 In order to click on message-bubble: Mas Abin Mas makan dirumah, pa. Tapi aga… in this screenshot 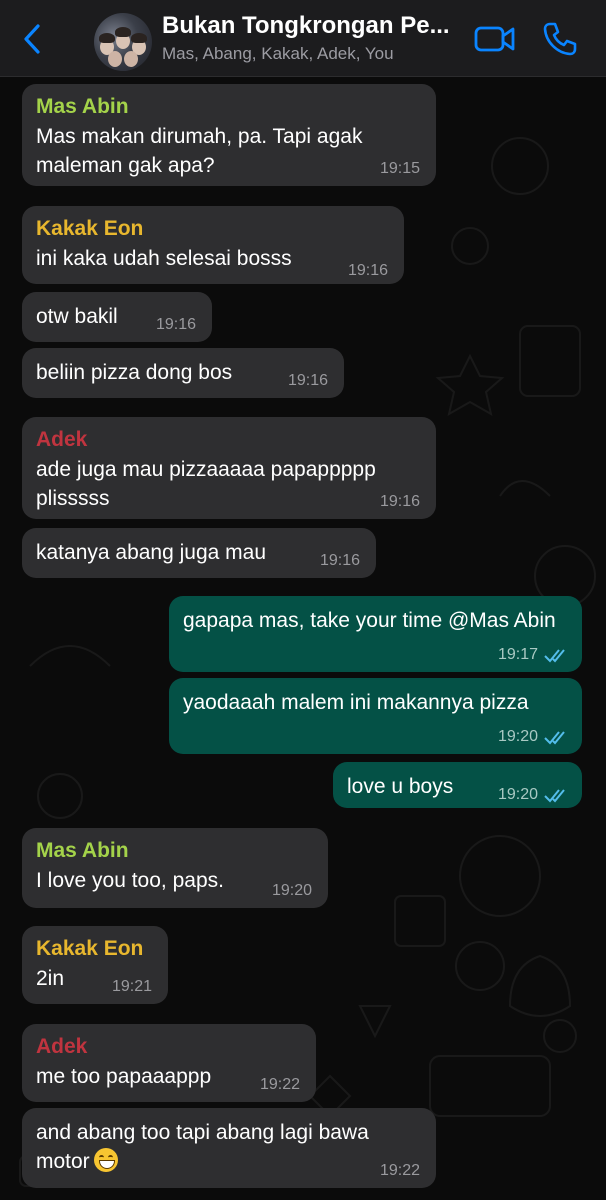, I will do `click(229, 135)`.